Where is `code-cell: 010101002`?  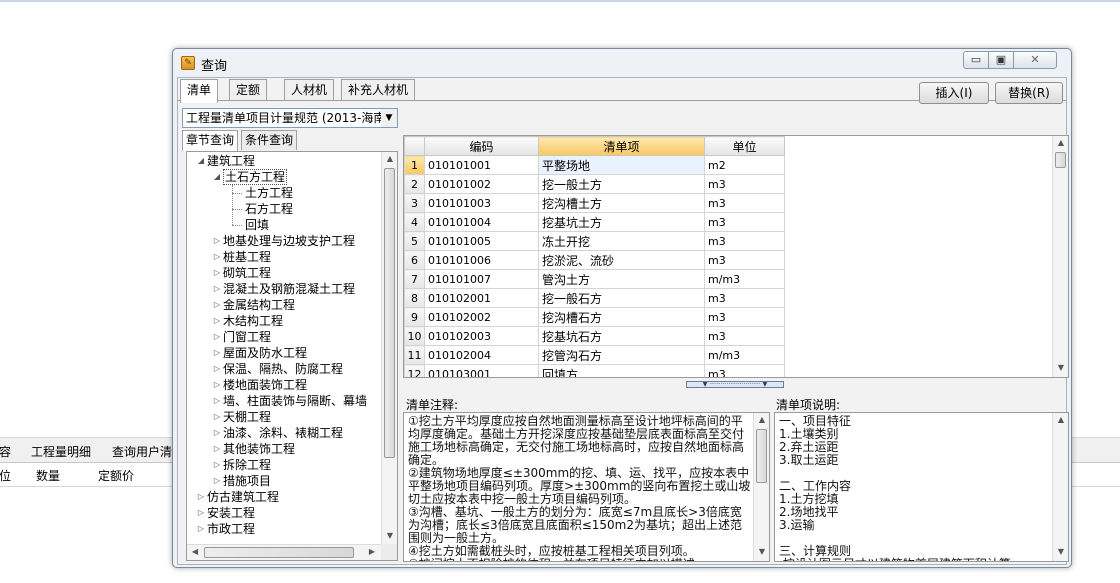 code-cell: 010101002 is located at coordinates (481, 184).